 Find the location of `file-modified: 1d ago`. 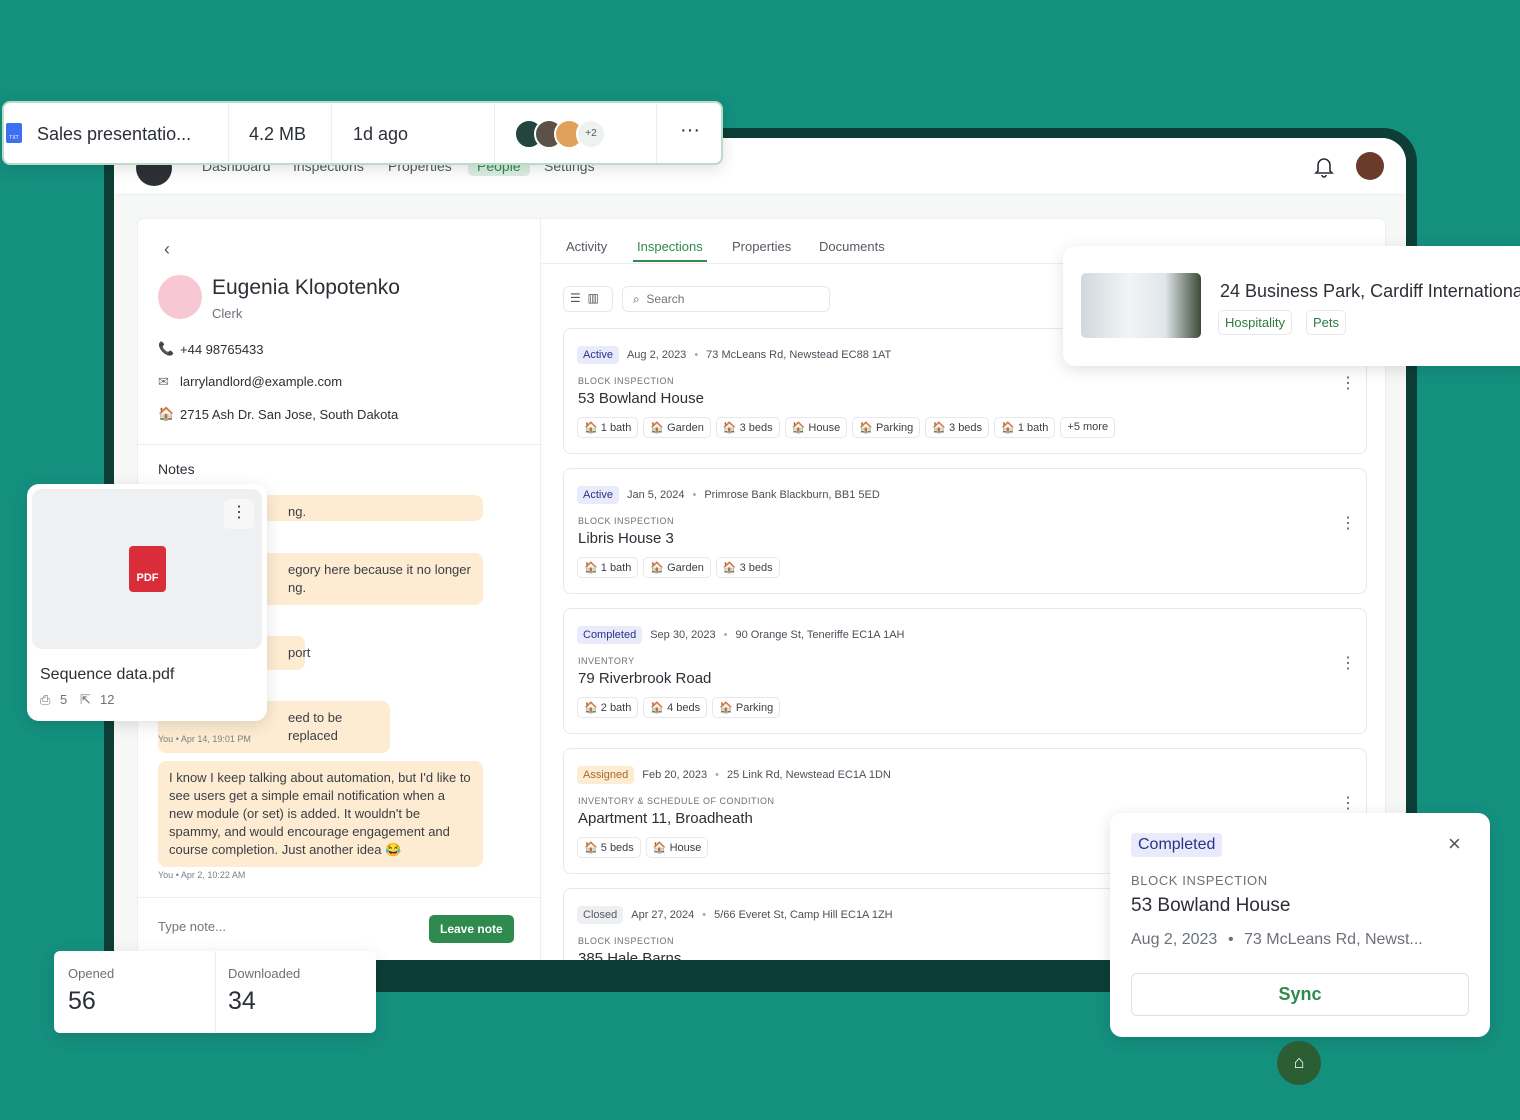

file-modified: 1d ago is located at coordinates (381, 134).